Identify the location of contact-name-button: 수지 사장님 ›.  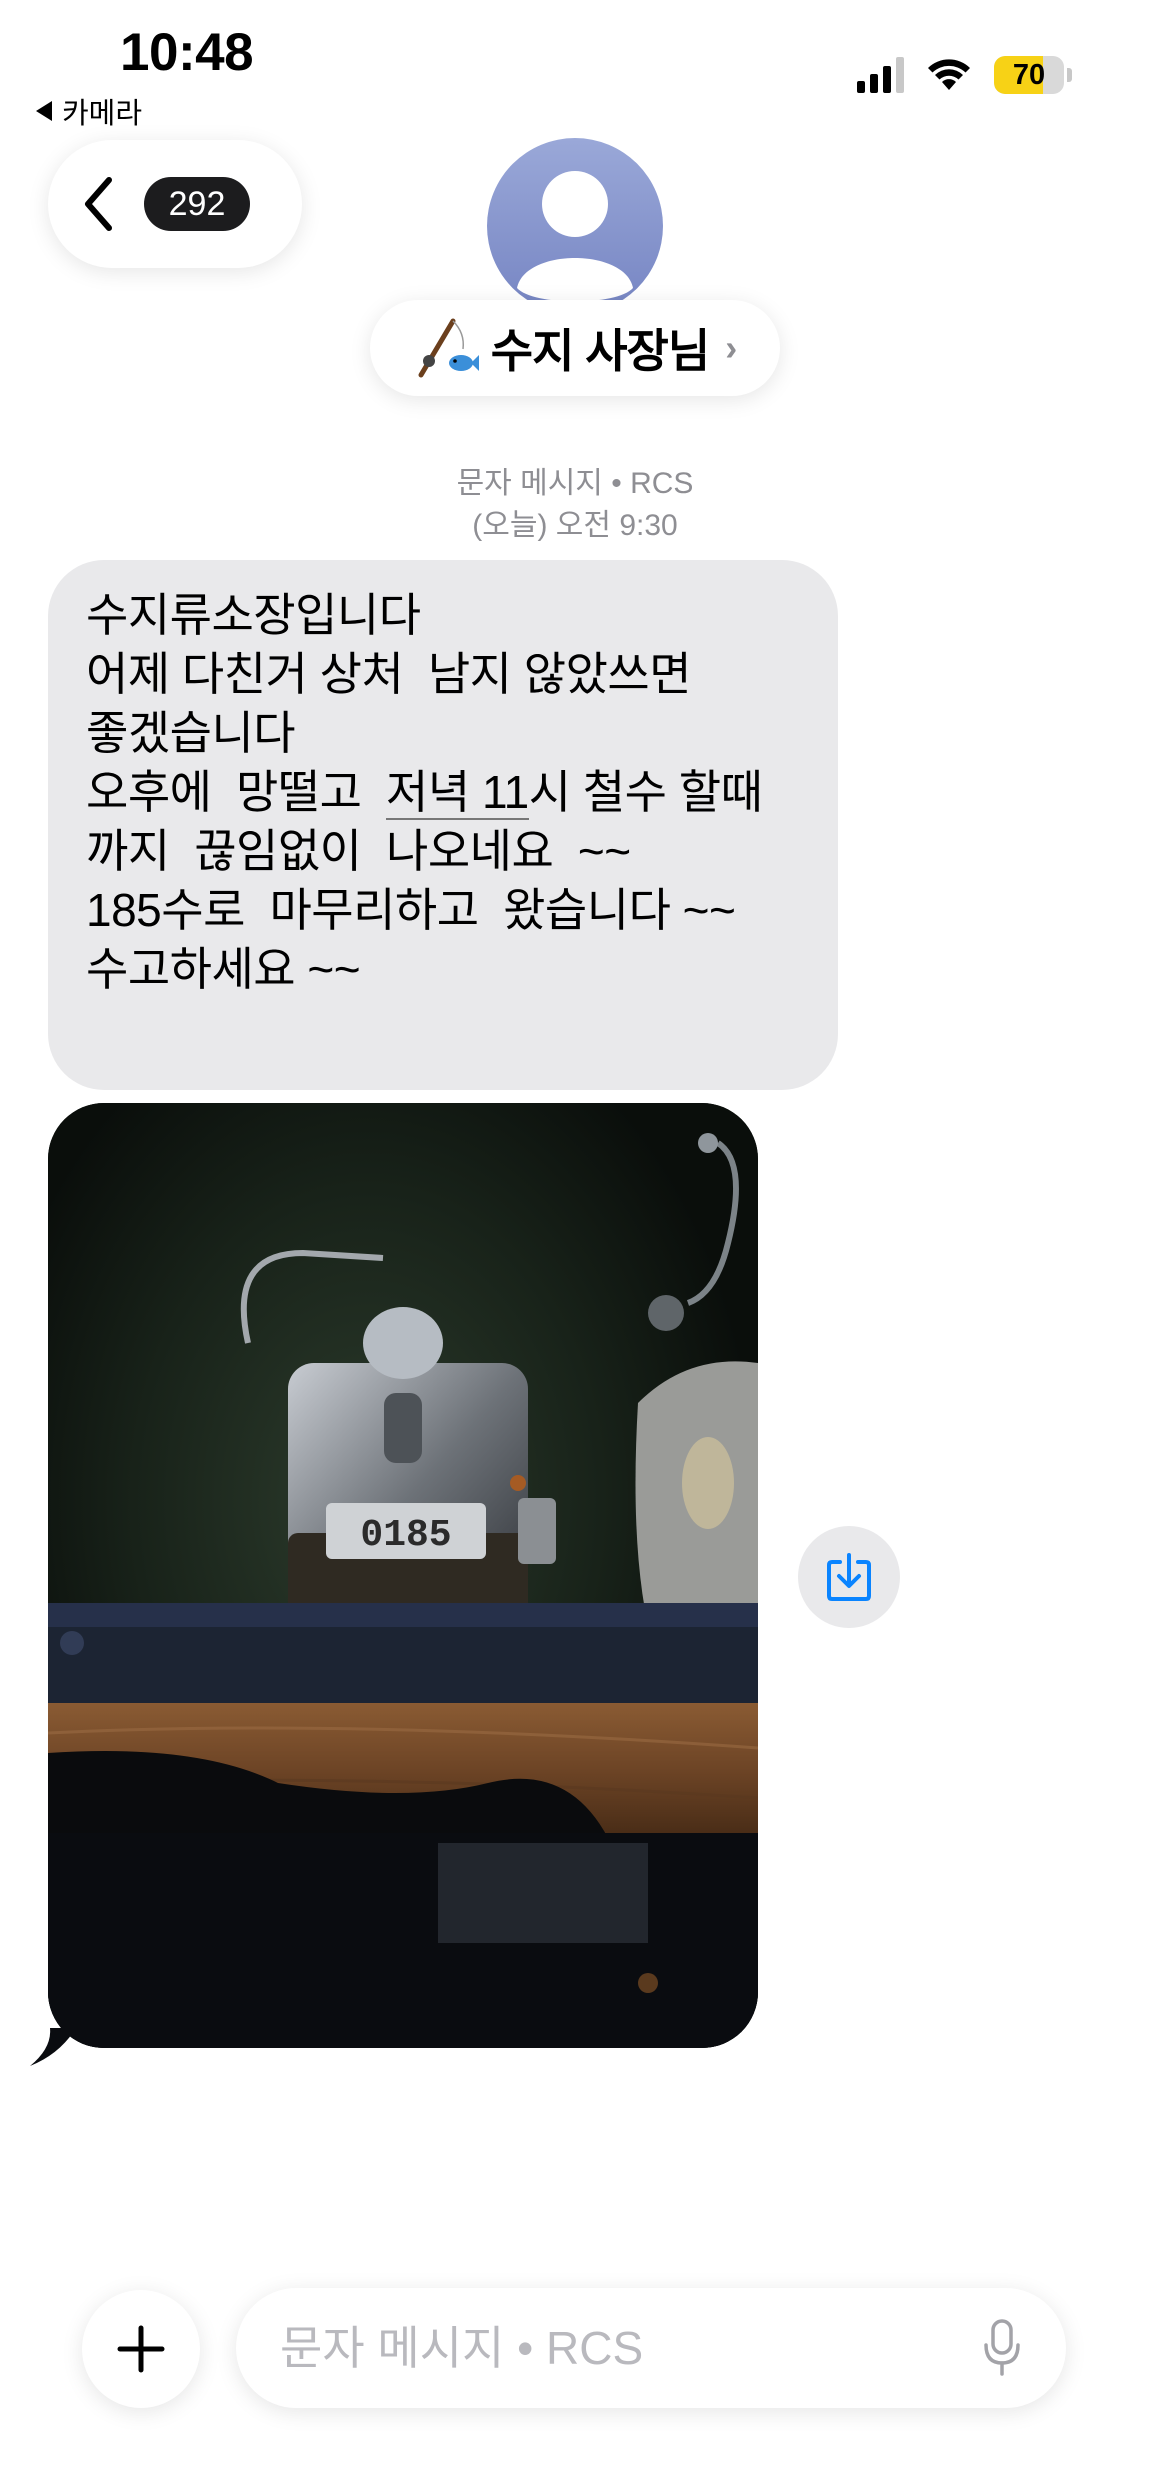
(575, 348).